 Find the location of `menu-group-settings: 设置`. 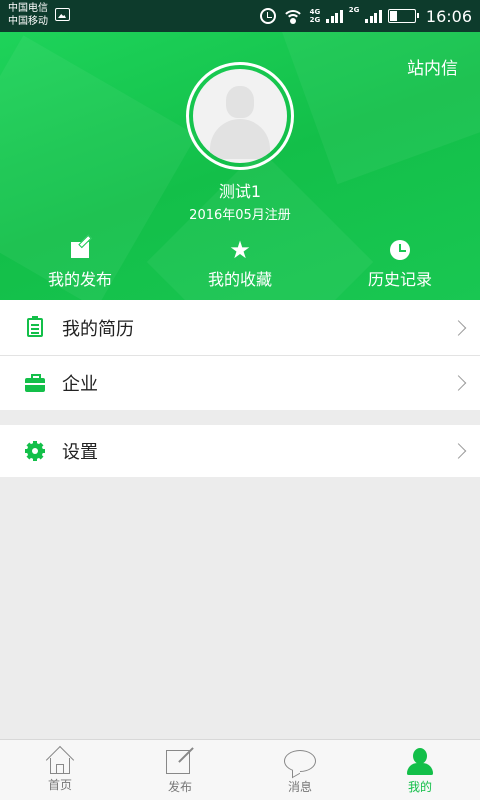

menu-group-settings: 设置 is located at coordinates (240, 451).